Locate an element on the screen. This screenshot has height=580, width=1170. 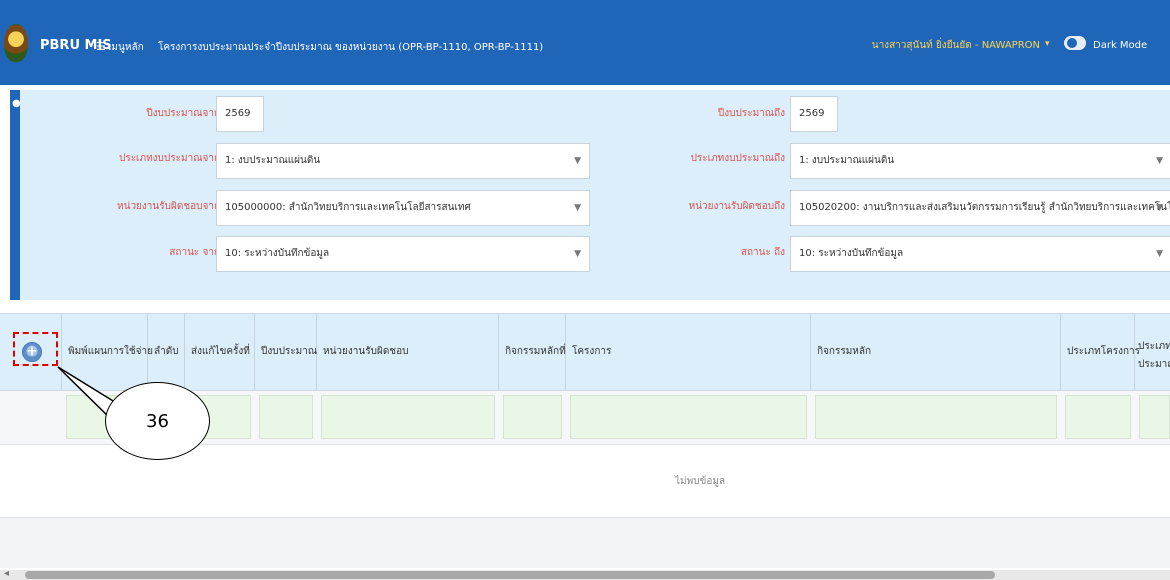
callout-pointer is located at coordinates (88, 393).